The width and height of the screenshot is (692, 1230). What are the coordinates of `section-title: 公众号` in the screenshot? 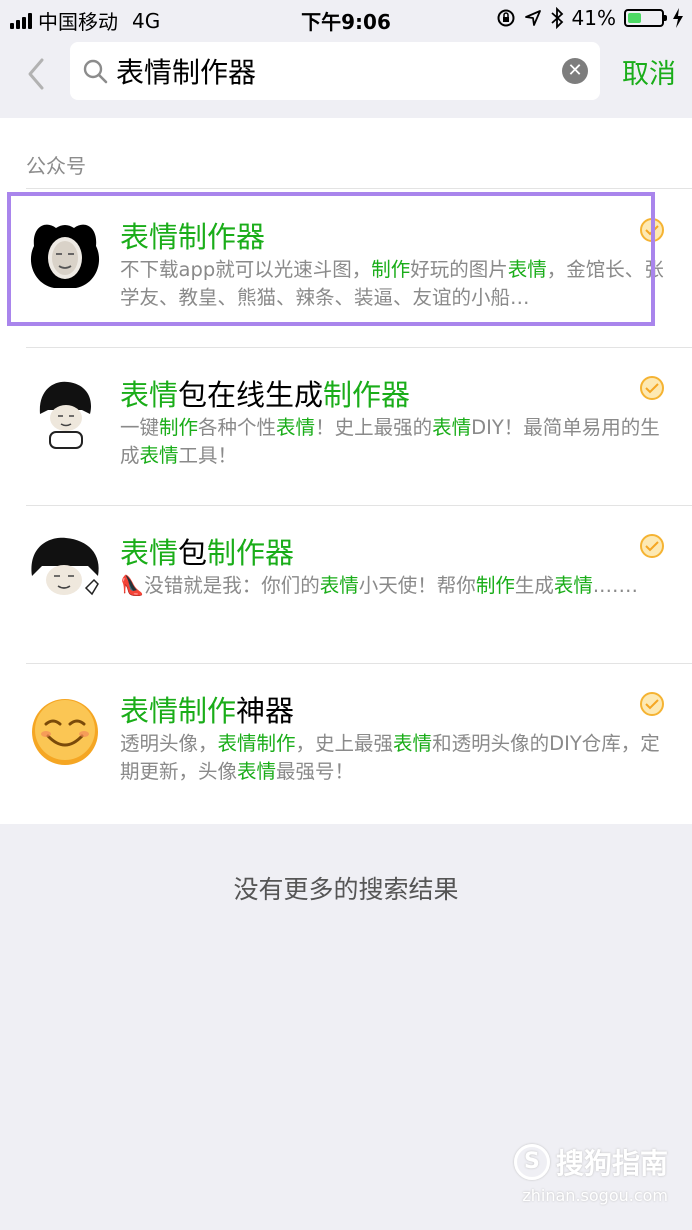 It's located at (56, 166).